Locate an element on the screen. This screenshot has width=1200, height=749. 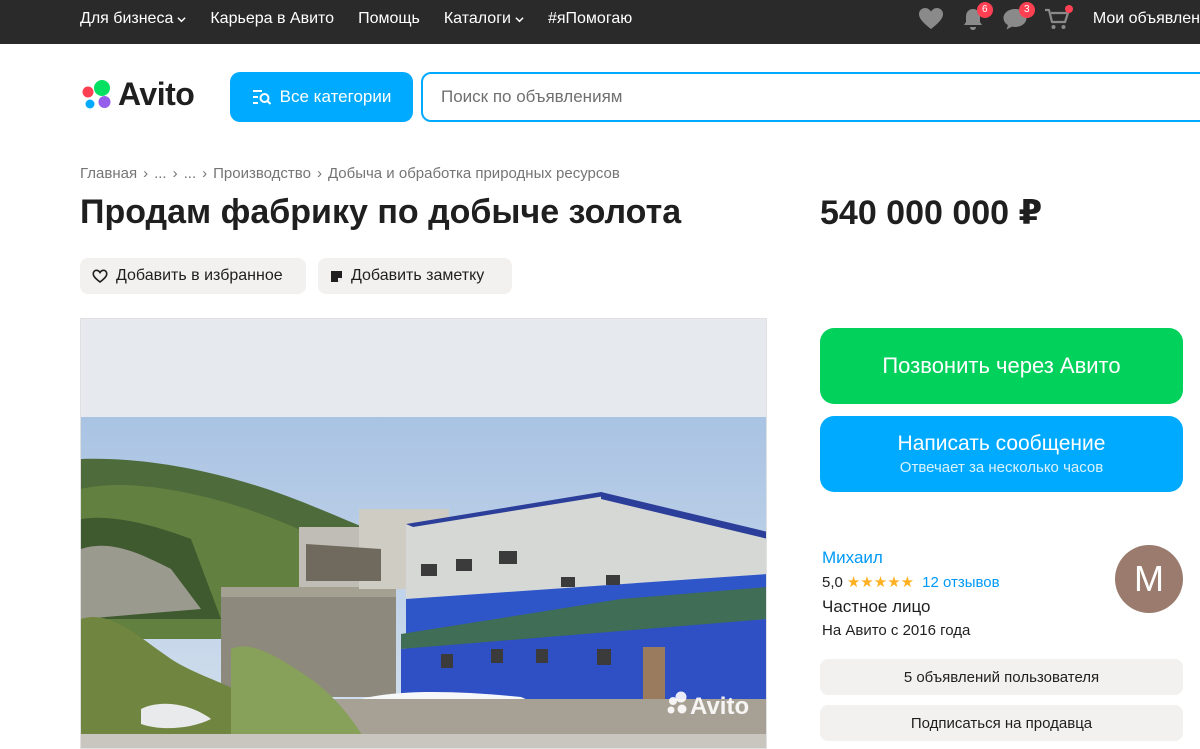
heart-outline-icon is located at coordinates (100, 276).